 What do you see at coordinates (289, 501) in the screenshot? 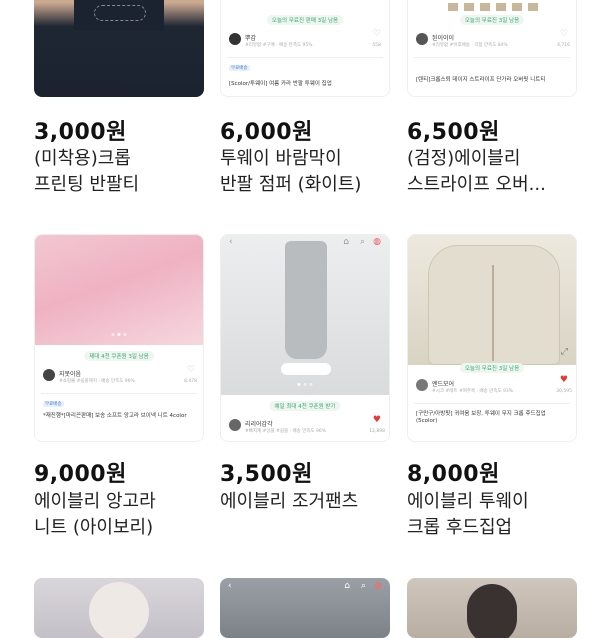
I see `product-title-line: 에이블리 조거팬츠` at bounding box center [289, 501].